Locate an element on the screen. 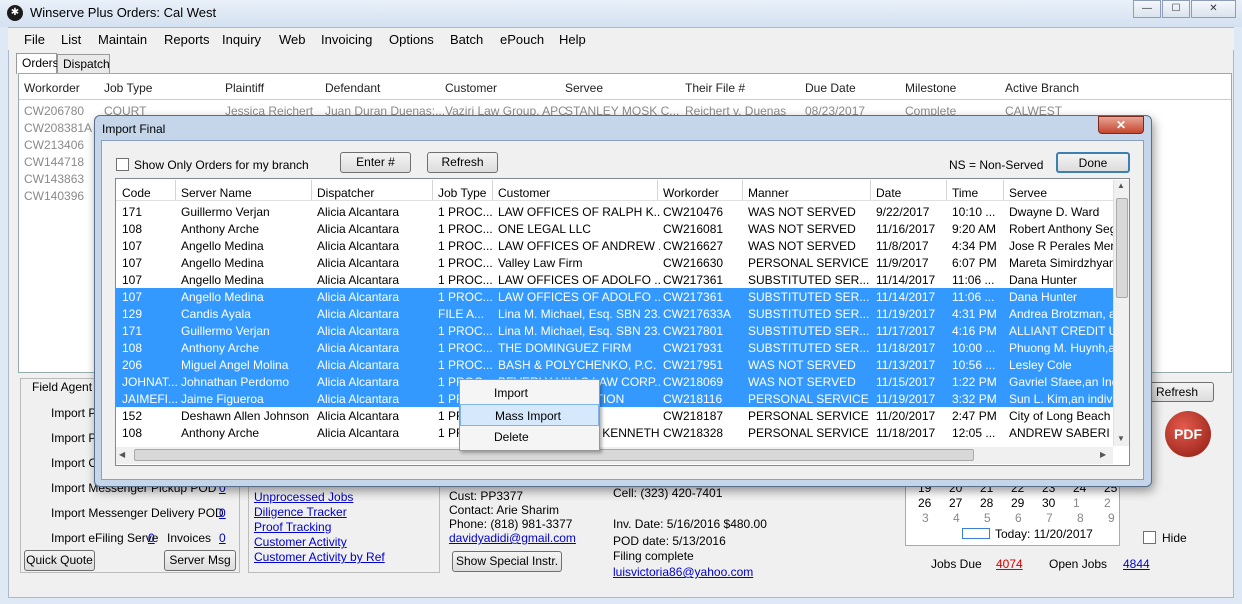 Image resolution: width=1242 pixels, height=604 pixels. list-col-customer: Customer is located at coordinates (524, 193).